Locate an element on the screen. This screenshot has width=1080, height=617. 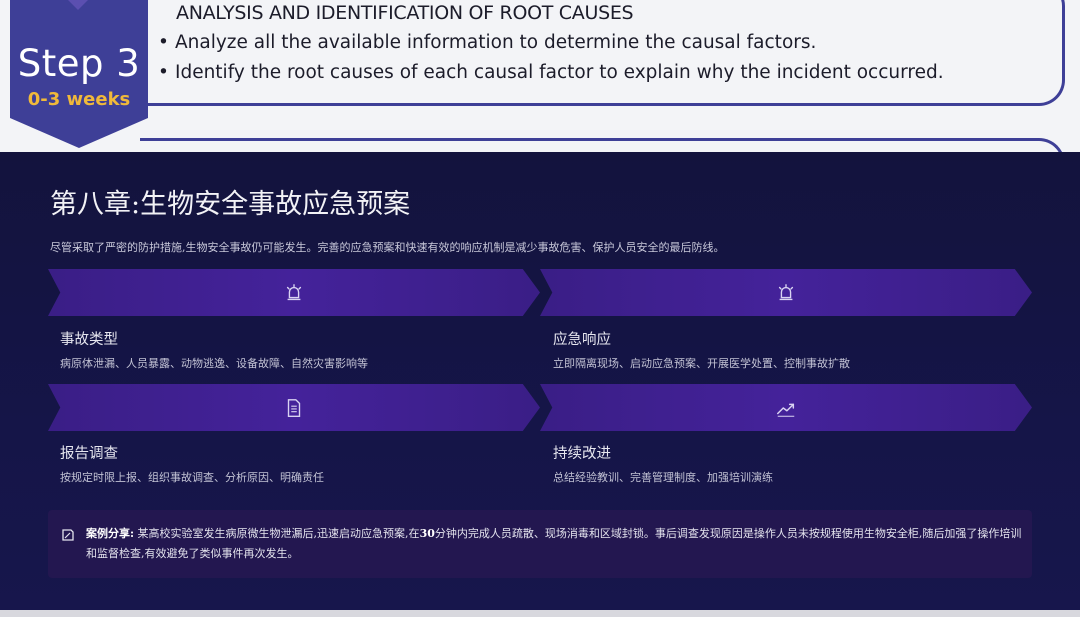
card-description: 立即隔离现场、启动应急预案、开展医学处置、控制事故扩散 is located at coordinates (701, 363).